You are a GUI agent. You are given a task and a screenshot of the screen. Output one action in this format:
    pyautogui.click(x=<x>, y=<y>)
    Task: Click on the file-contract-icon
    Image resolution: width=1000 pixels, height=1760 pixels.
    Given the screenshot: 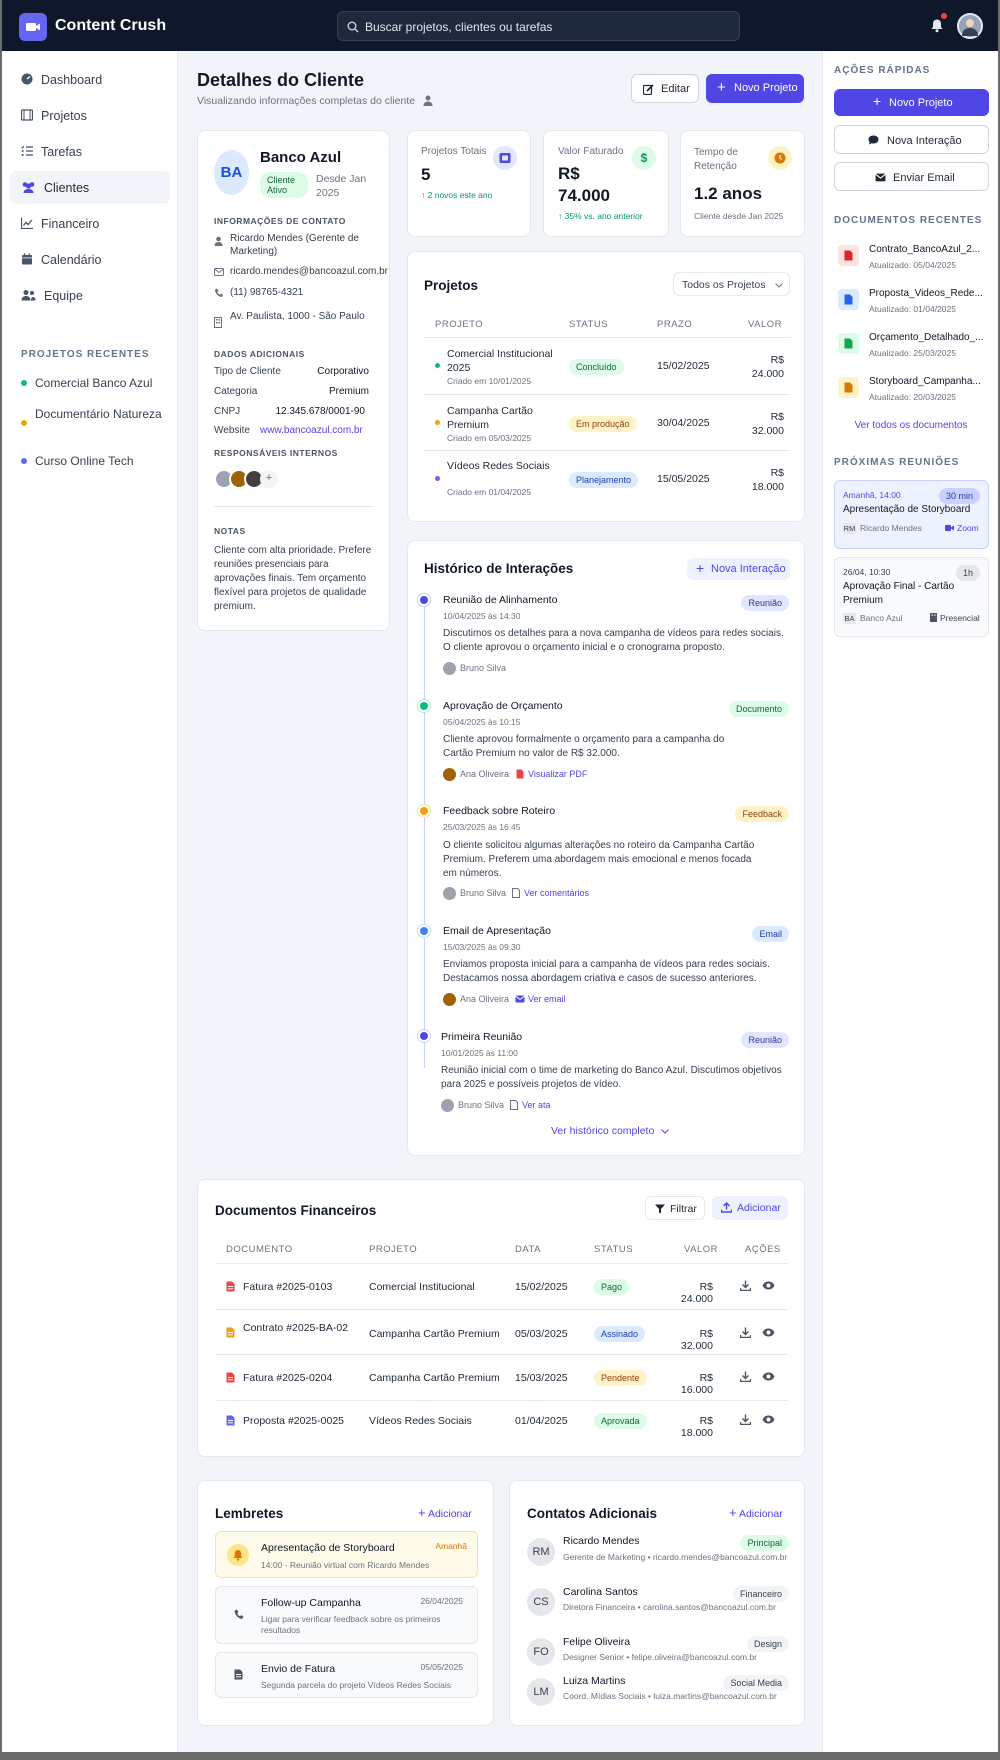 What is the action you would take?
    pyautogui.click(x=230, y=1332)
    